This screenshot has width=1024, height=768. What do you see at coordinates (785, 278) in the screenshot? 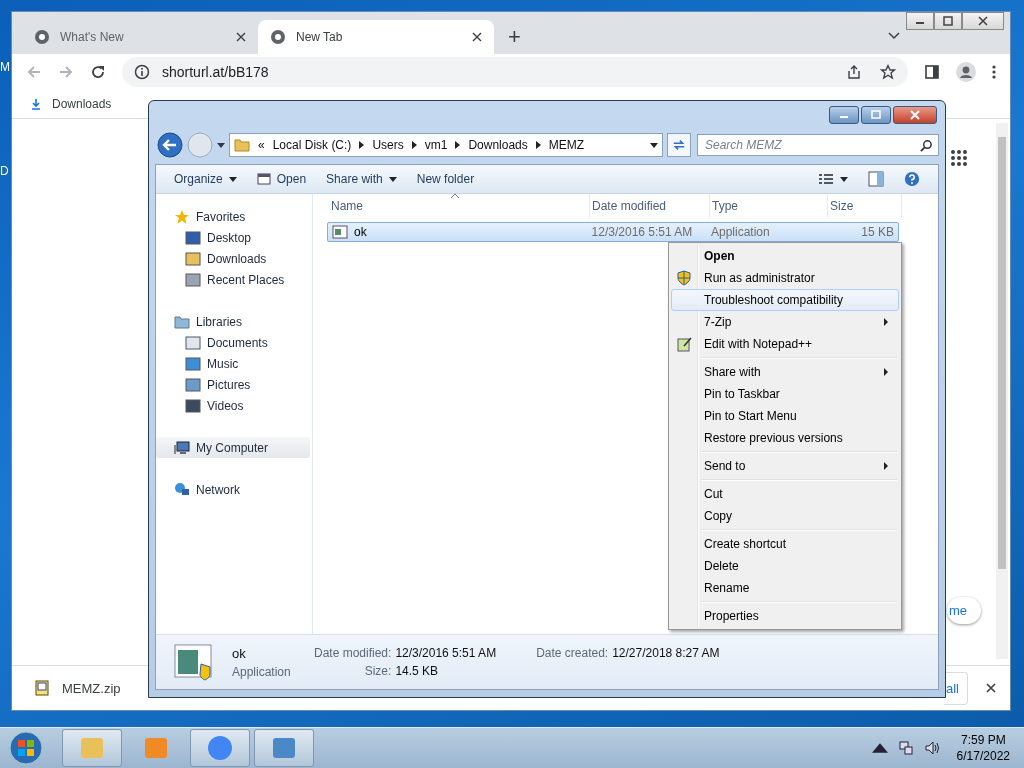
I see `menu-item: Run as administrator` at bounding box center [785, 278].